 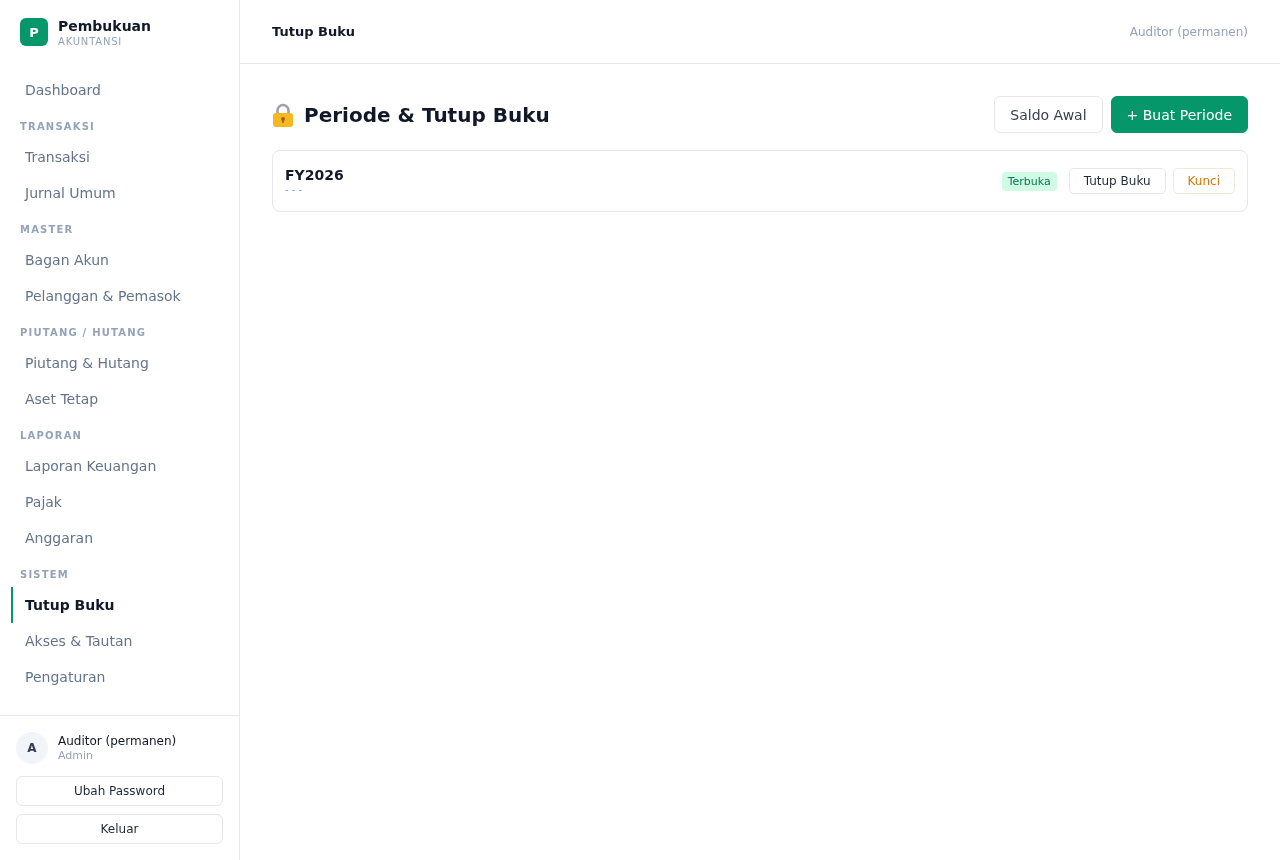 What do you see at coordinates (1117, 181) in the screenshot?
I see `period-action-button: Tutup Buku` at bounding box center [1117, 181].